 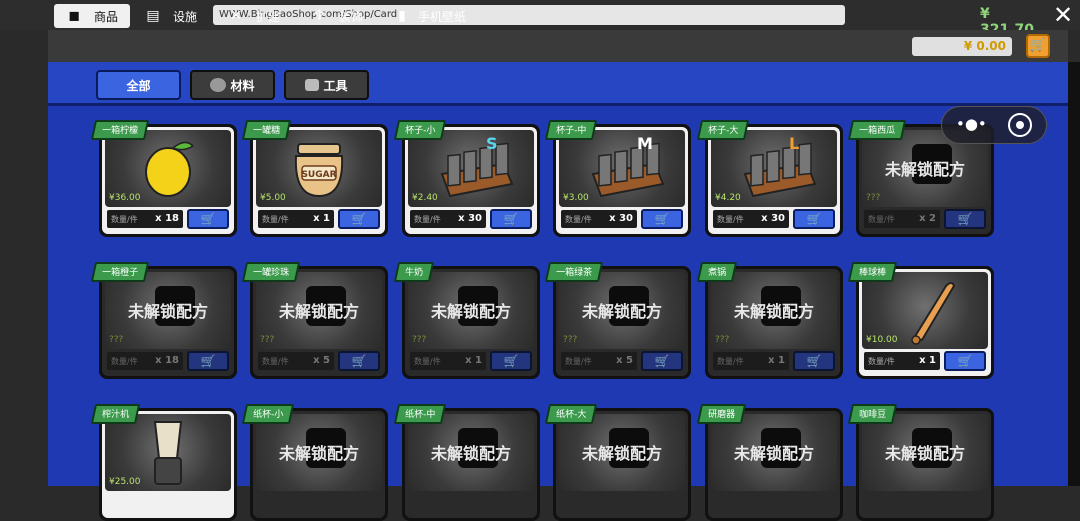 I want to click on product-price: ¥5.00, so click(x=273, y=198).